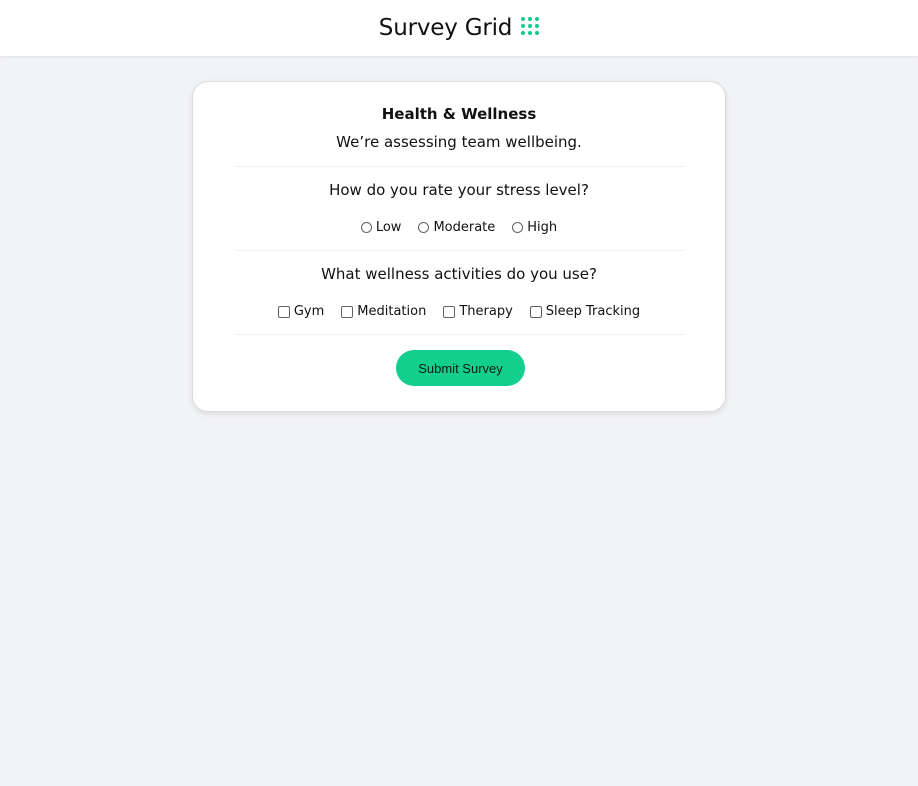  I want to click on checkbox-option-meditation: Meditation, so click(383, 311).